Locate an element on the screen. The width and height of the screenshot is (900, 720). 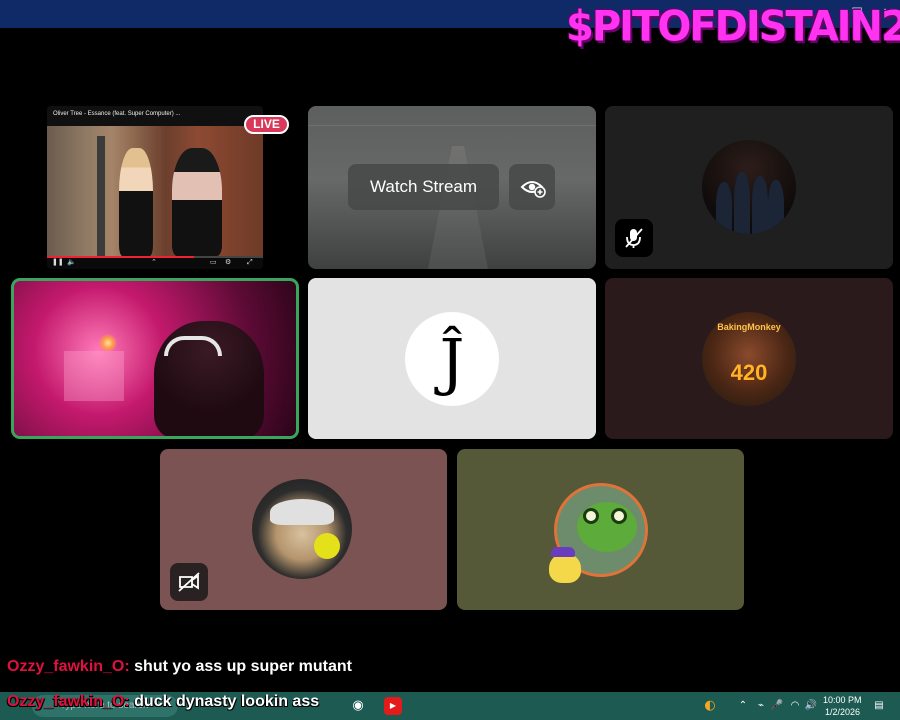
avatar-frog-head is located at coordinates (607, 527).